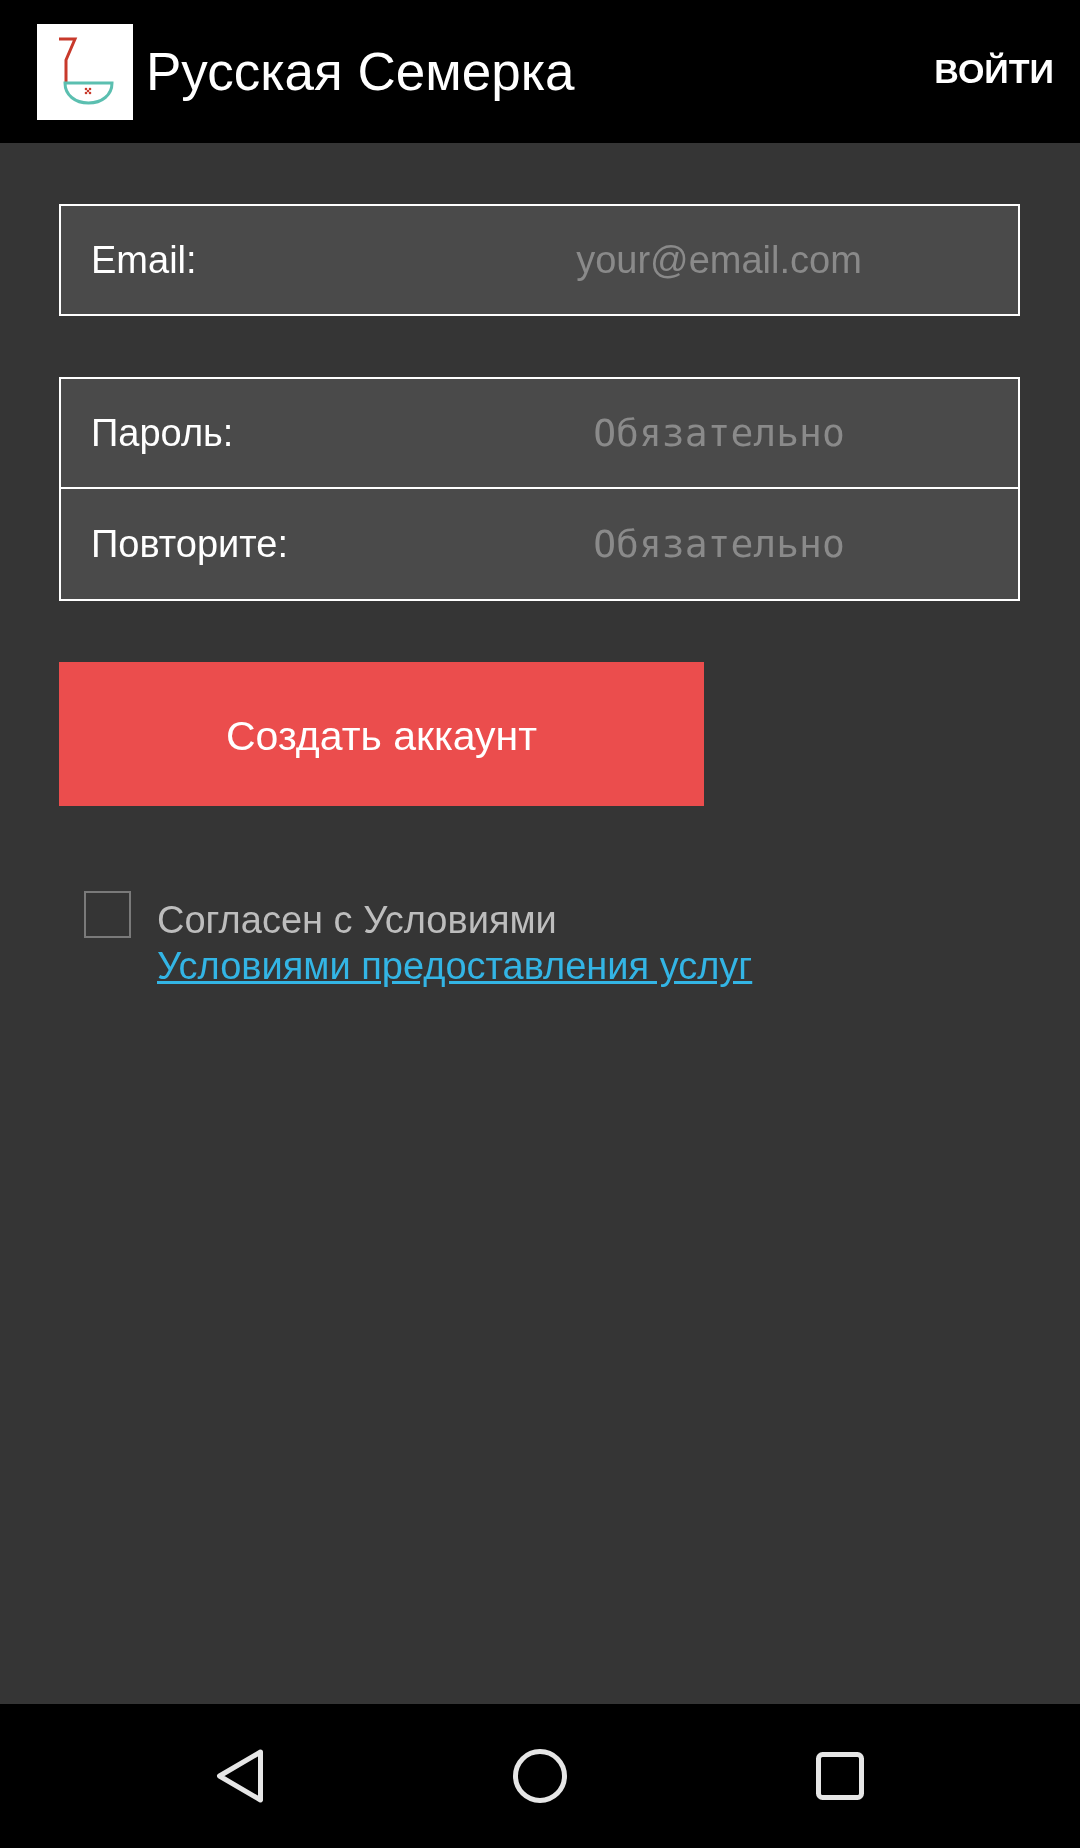 The width and height of the screenshot is (1080, 1848). What do you see at coordinates (162, 433) in the screenshot?
I see `field-label: Пароль:` at bounding box center [162, 433].